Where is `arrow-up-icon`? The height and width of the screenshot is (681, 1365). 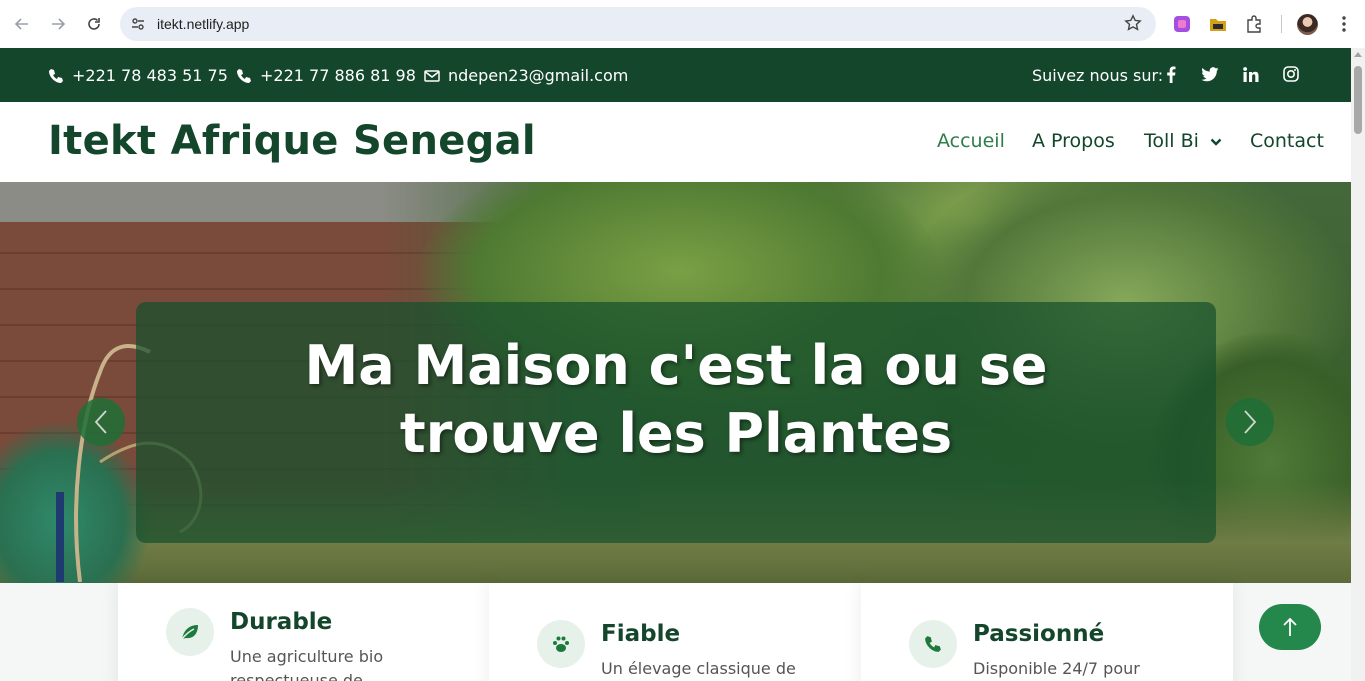 arrow-up-icon is located at coordinates (1290, 626).